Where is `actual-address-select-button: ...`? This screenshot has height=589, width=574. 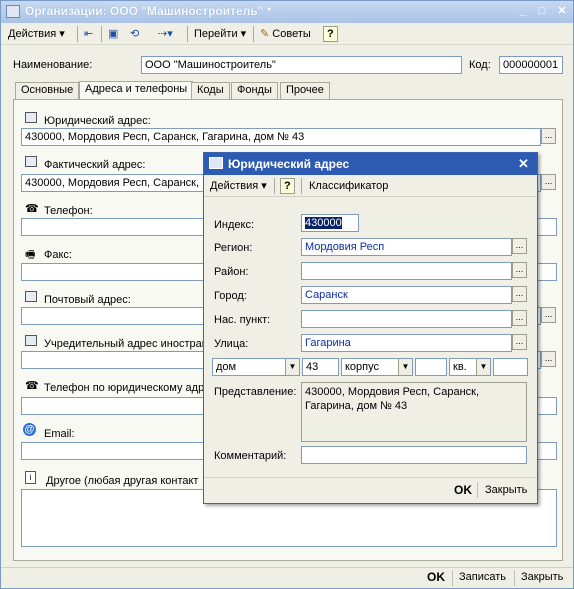
actual-address-select-button: ... is located at coordinates (548, 182).